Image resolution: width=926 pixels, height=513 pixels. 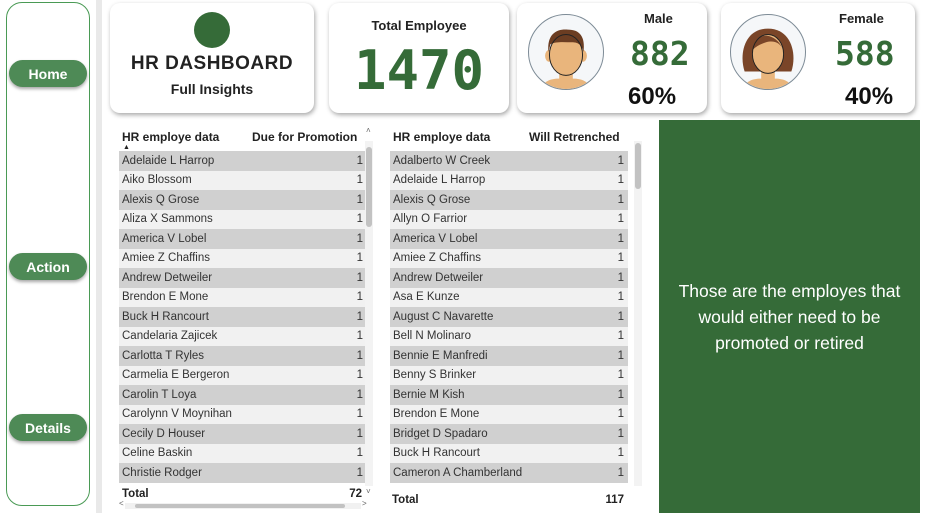 I want to click on dashboard-title: HR DASHBOARD, so click(x=212, y=63).